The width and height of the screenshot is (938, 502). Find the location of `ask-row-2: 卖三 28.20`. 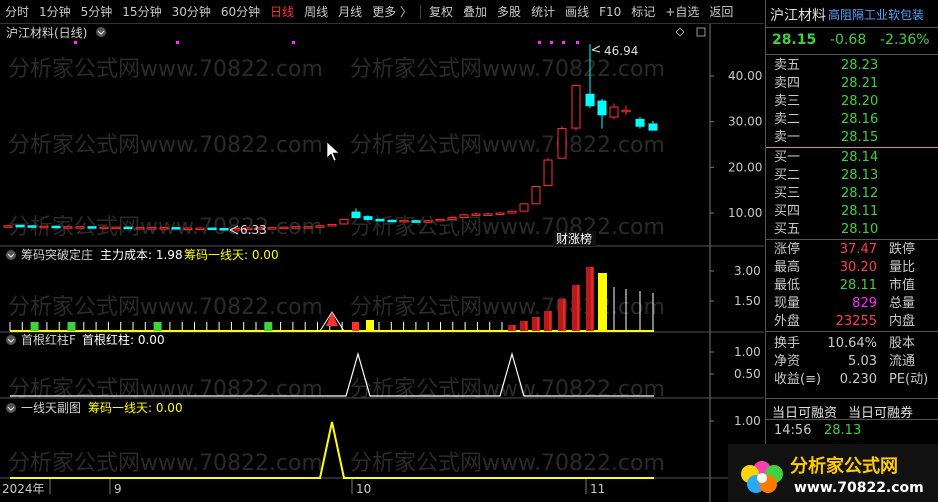

ask-row-2: 卖三 28.20 is located at coordinates (852, 102).